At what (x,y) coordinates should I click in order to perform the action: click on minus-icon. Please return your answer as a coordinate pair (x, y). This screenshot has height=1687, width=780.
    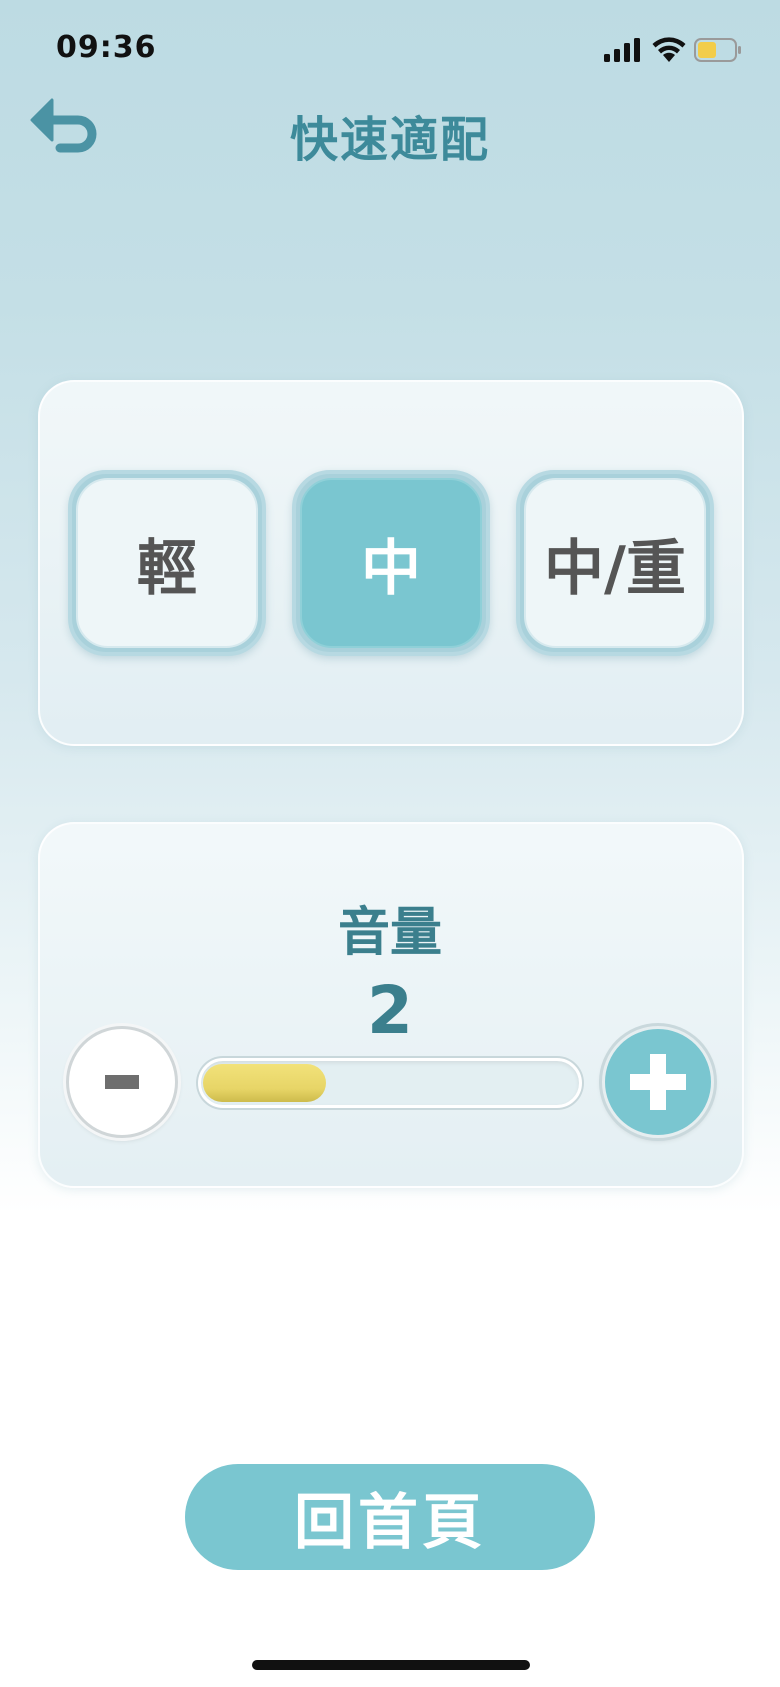
    Looking at the image, I should click on (122, 1082).